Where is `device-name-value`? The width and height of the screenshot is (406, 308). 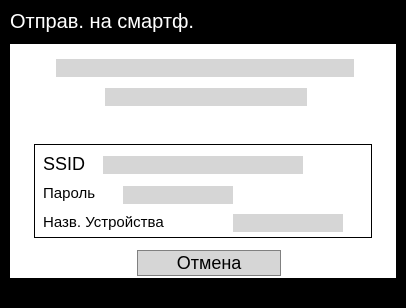
device-name-value is located at coordinates (288, 223).